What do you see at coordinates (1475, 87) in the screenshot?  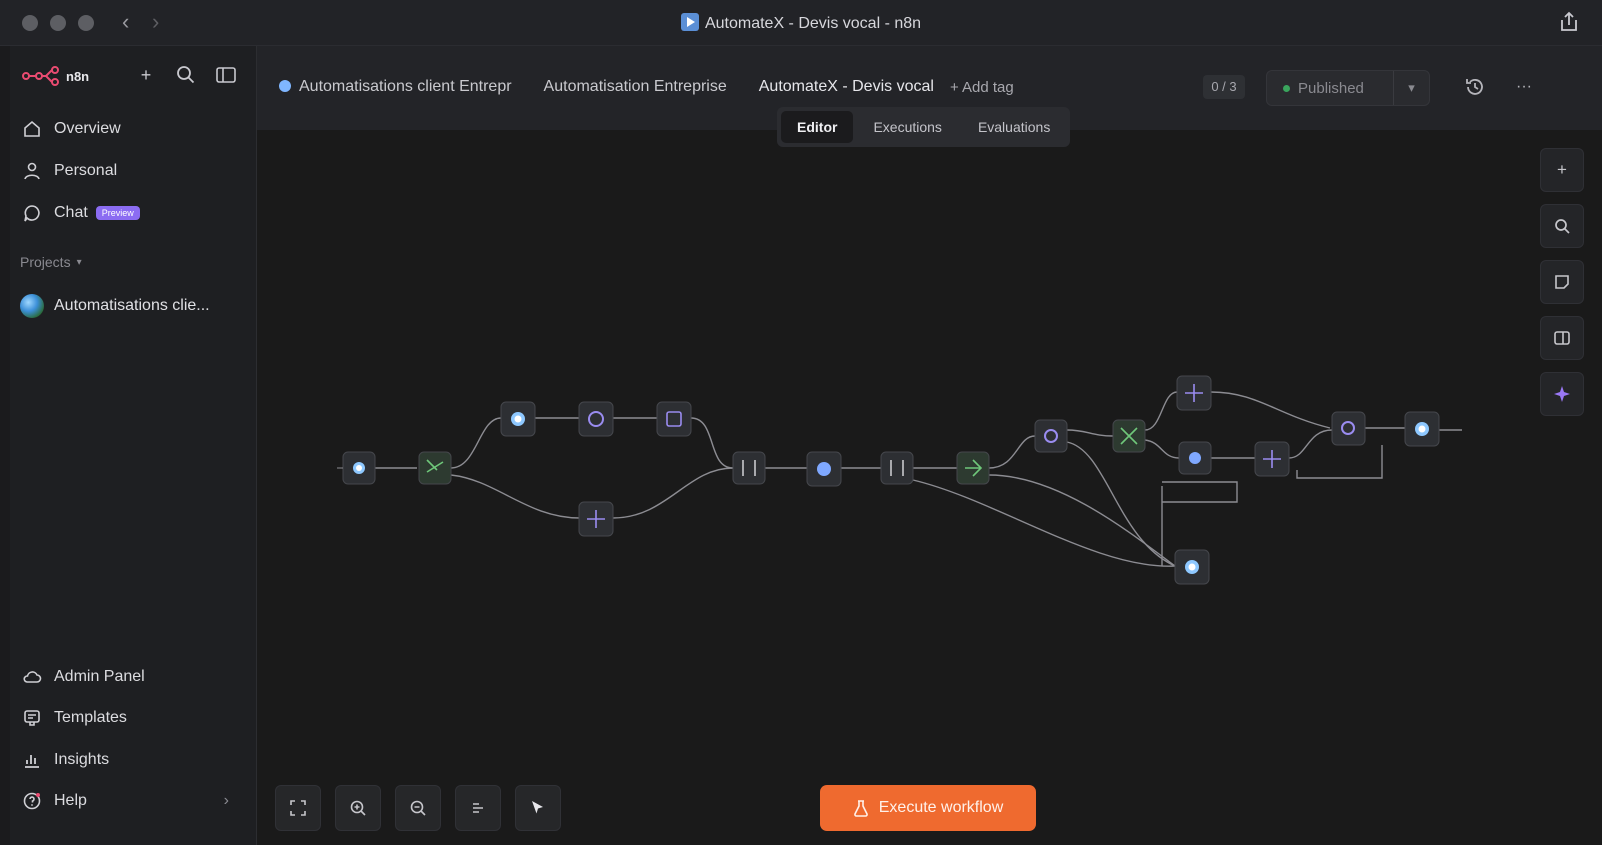 I see `history-icon` at bounding box center [1475, 87].